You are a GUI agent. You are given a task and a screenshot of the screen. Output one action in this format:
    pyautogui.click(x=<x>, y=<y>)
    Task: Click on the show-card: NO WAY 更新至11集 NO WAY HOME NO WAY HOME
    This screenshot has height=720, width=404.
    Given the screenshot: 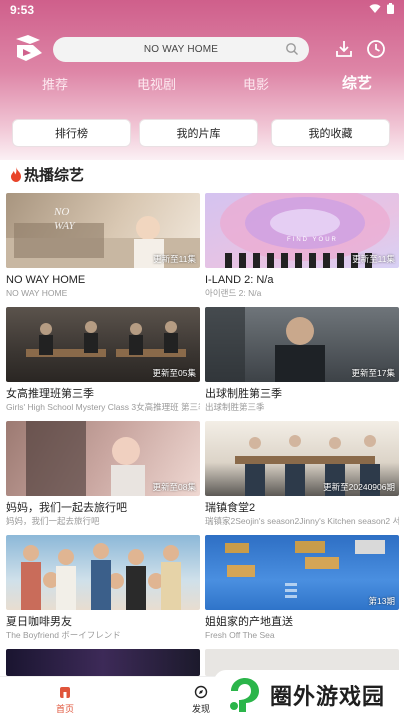 What is the action you would take?
    pyautogui.click(x=103, y=246)
    